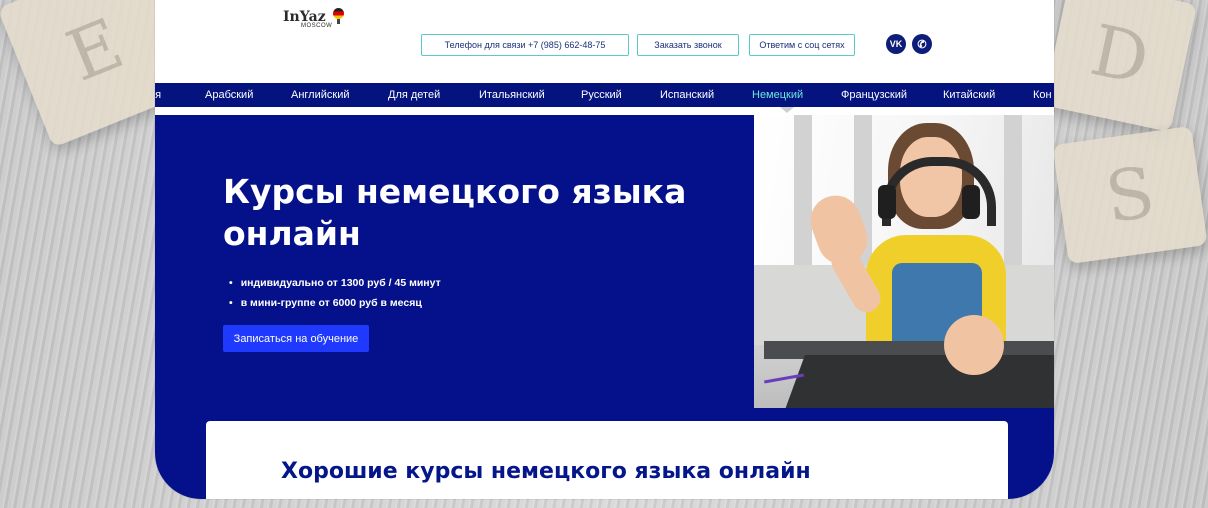 The width and height of the screenshot is (1208, 508). I want to click on nav-item-kids: Для детей, so click(414, 95).